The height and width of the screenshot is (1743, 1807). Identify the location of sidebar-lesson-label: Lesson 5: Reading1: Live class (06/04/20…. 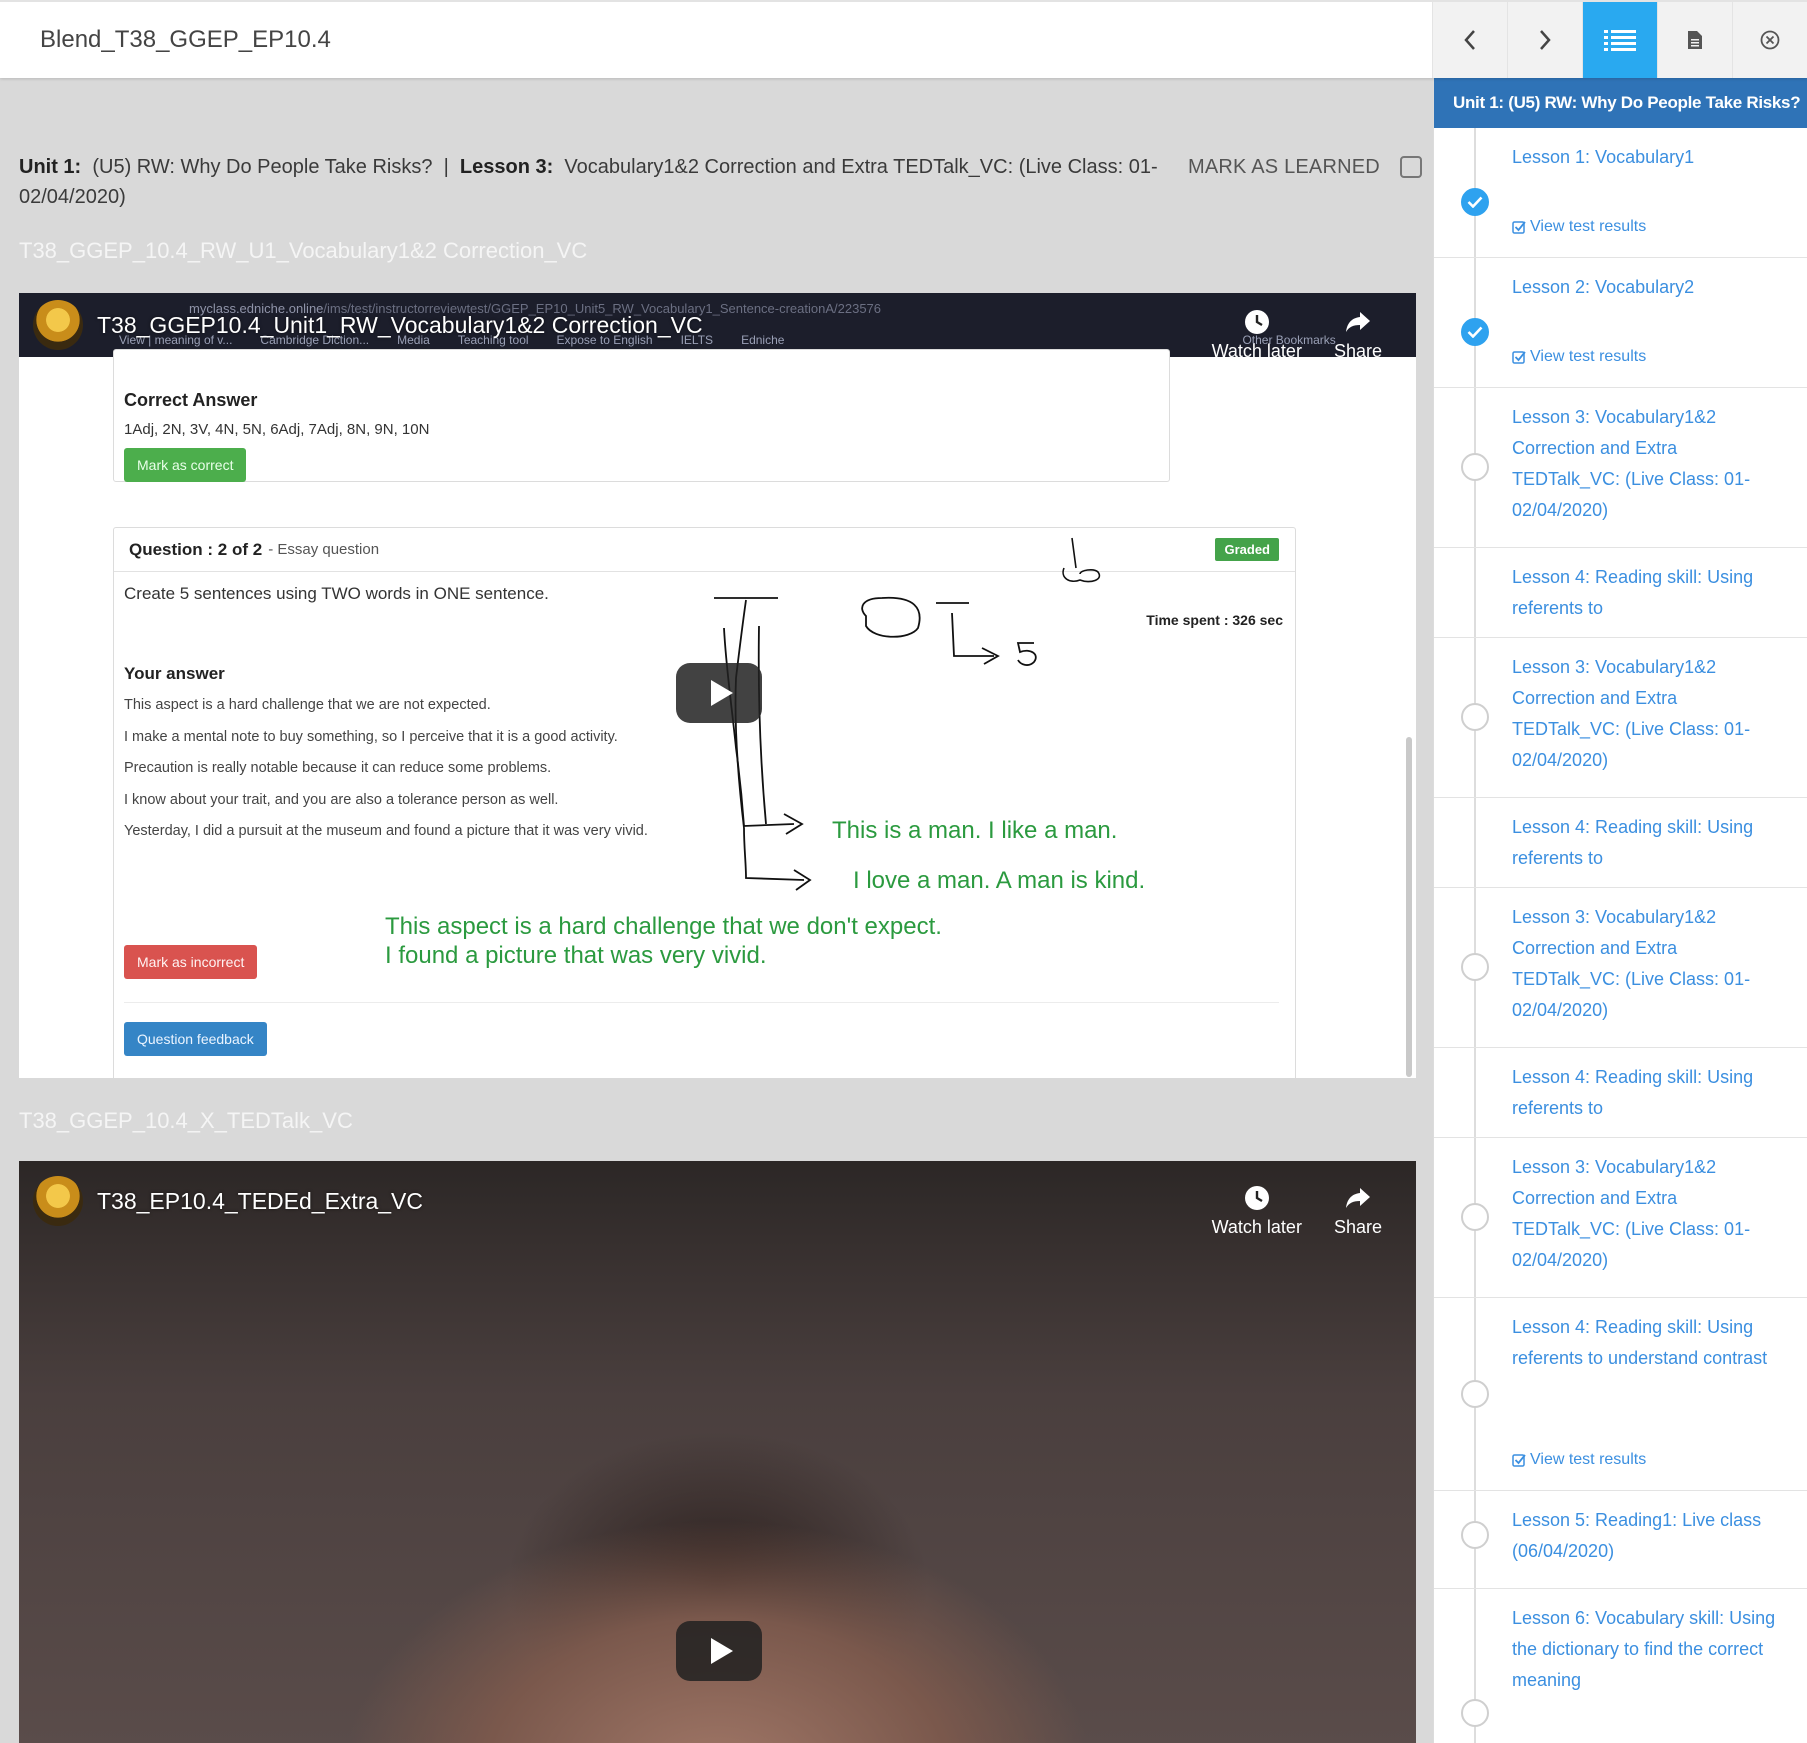
(1647, 1536).